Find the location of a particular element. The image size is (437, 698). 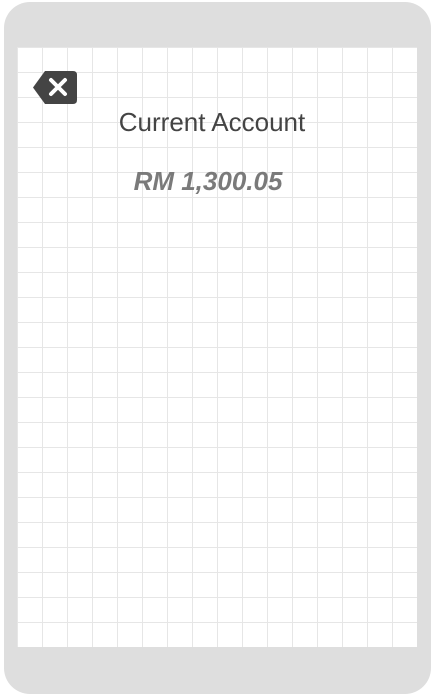

account-balance: RM 1,300.05 is located at coordinates (208, 181).